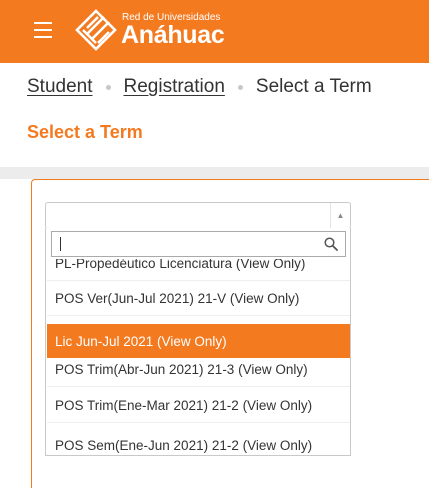 Image resolution: width=429 pixels, height=488 pixels. Describe the element at coordinates (198, 406) in the screenshot. I see `term-option: POS Trim(Ene-Mar 2021) 21-2 (View Only)` at that location.